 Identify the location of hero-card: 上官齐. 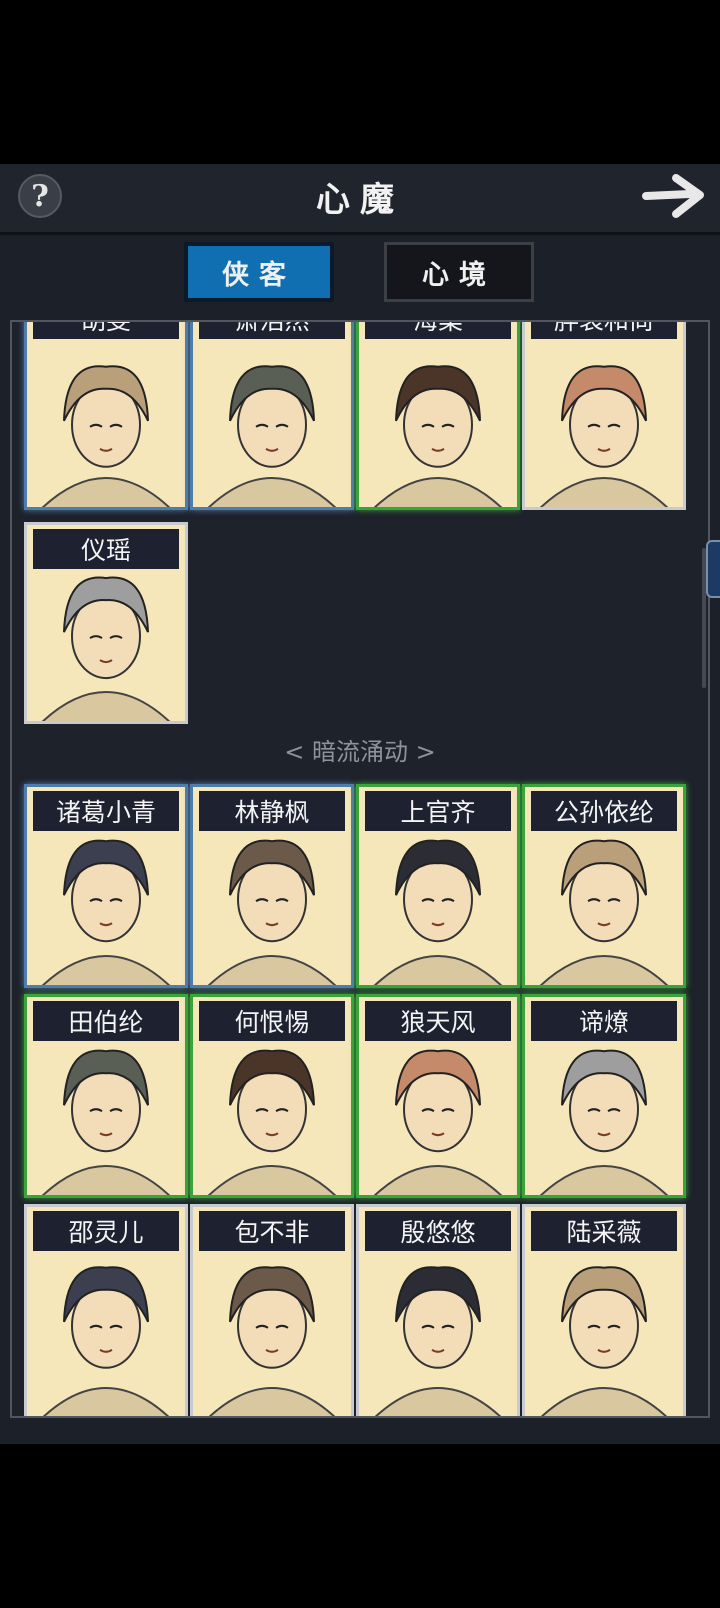
(438, 886).